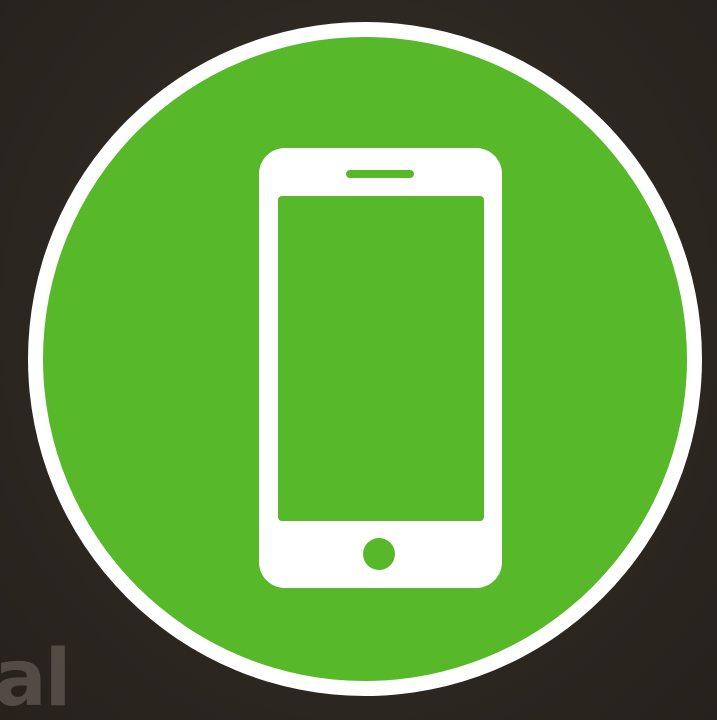 The width and height of the screenshot is (717, 720). What do you see at coordinates (381, 358) in the screenshot?
I see `phone-screen` at bounding box center [381, 358].